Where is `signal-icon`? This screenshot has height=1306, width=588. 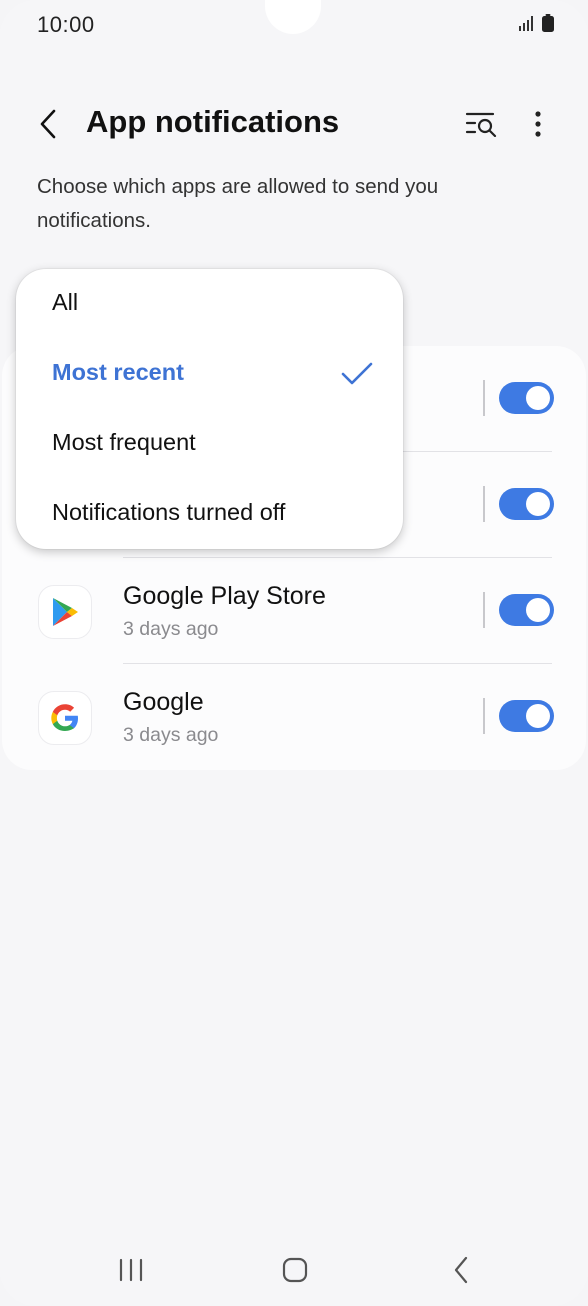
signal-icon is located at coordinates (526, 23).